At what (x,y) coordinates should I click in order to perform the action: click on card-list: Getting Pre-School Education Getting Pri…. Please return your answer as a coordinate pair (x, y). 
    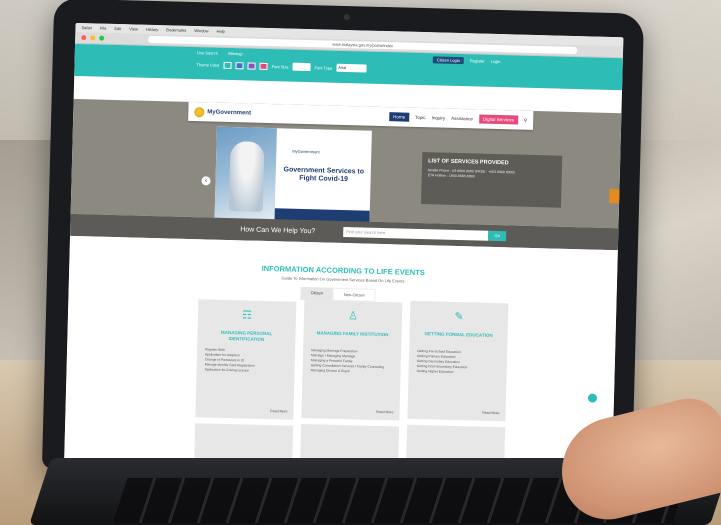
    Looking at the image, I should click on (459, 362).